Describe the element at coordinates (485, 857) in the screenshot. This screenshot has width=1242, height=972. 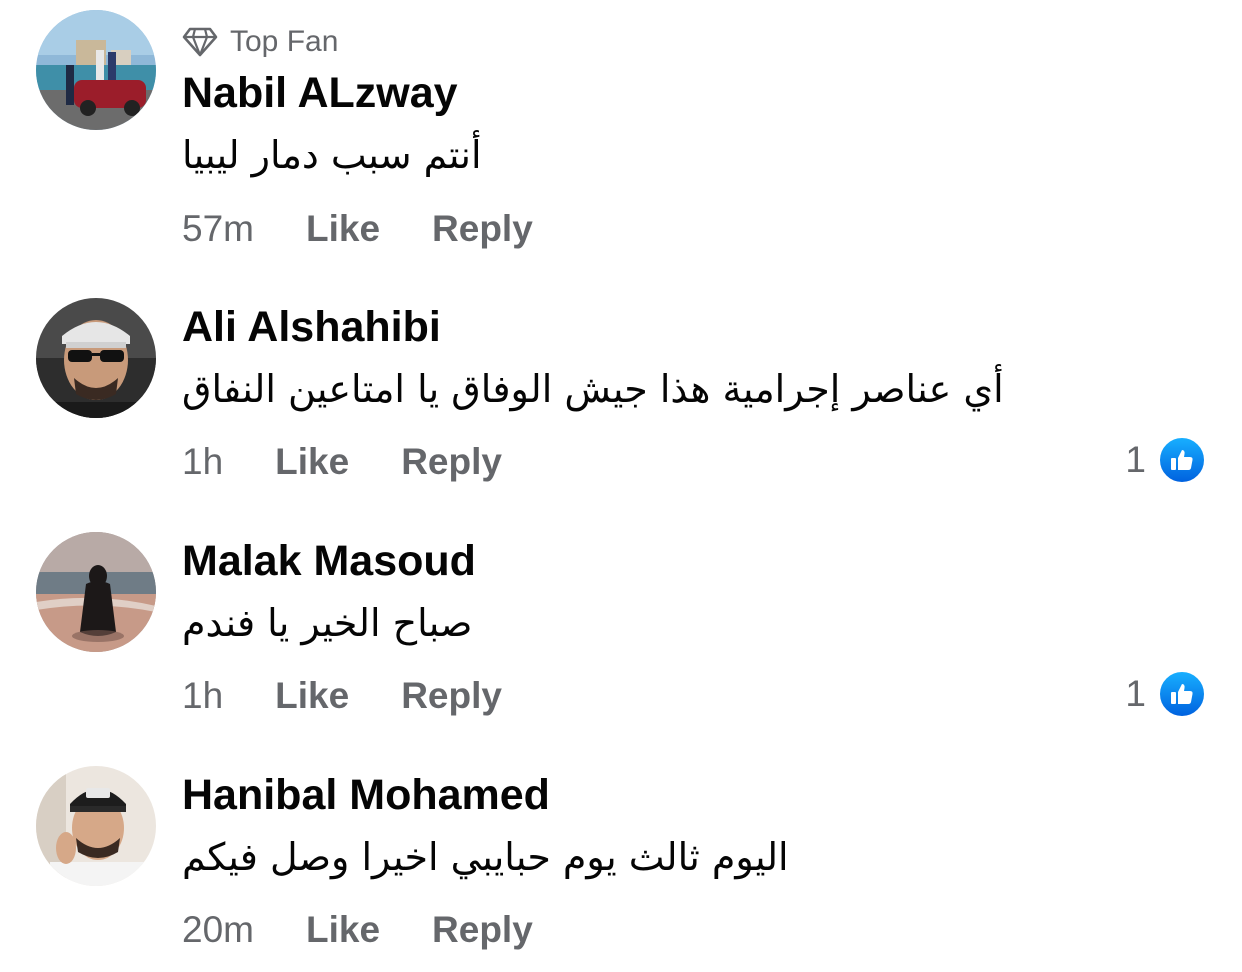
I see `comment-text: اليوم ثالث يوم حبايبي اخيرا وصل فيكم` at that location.